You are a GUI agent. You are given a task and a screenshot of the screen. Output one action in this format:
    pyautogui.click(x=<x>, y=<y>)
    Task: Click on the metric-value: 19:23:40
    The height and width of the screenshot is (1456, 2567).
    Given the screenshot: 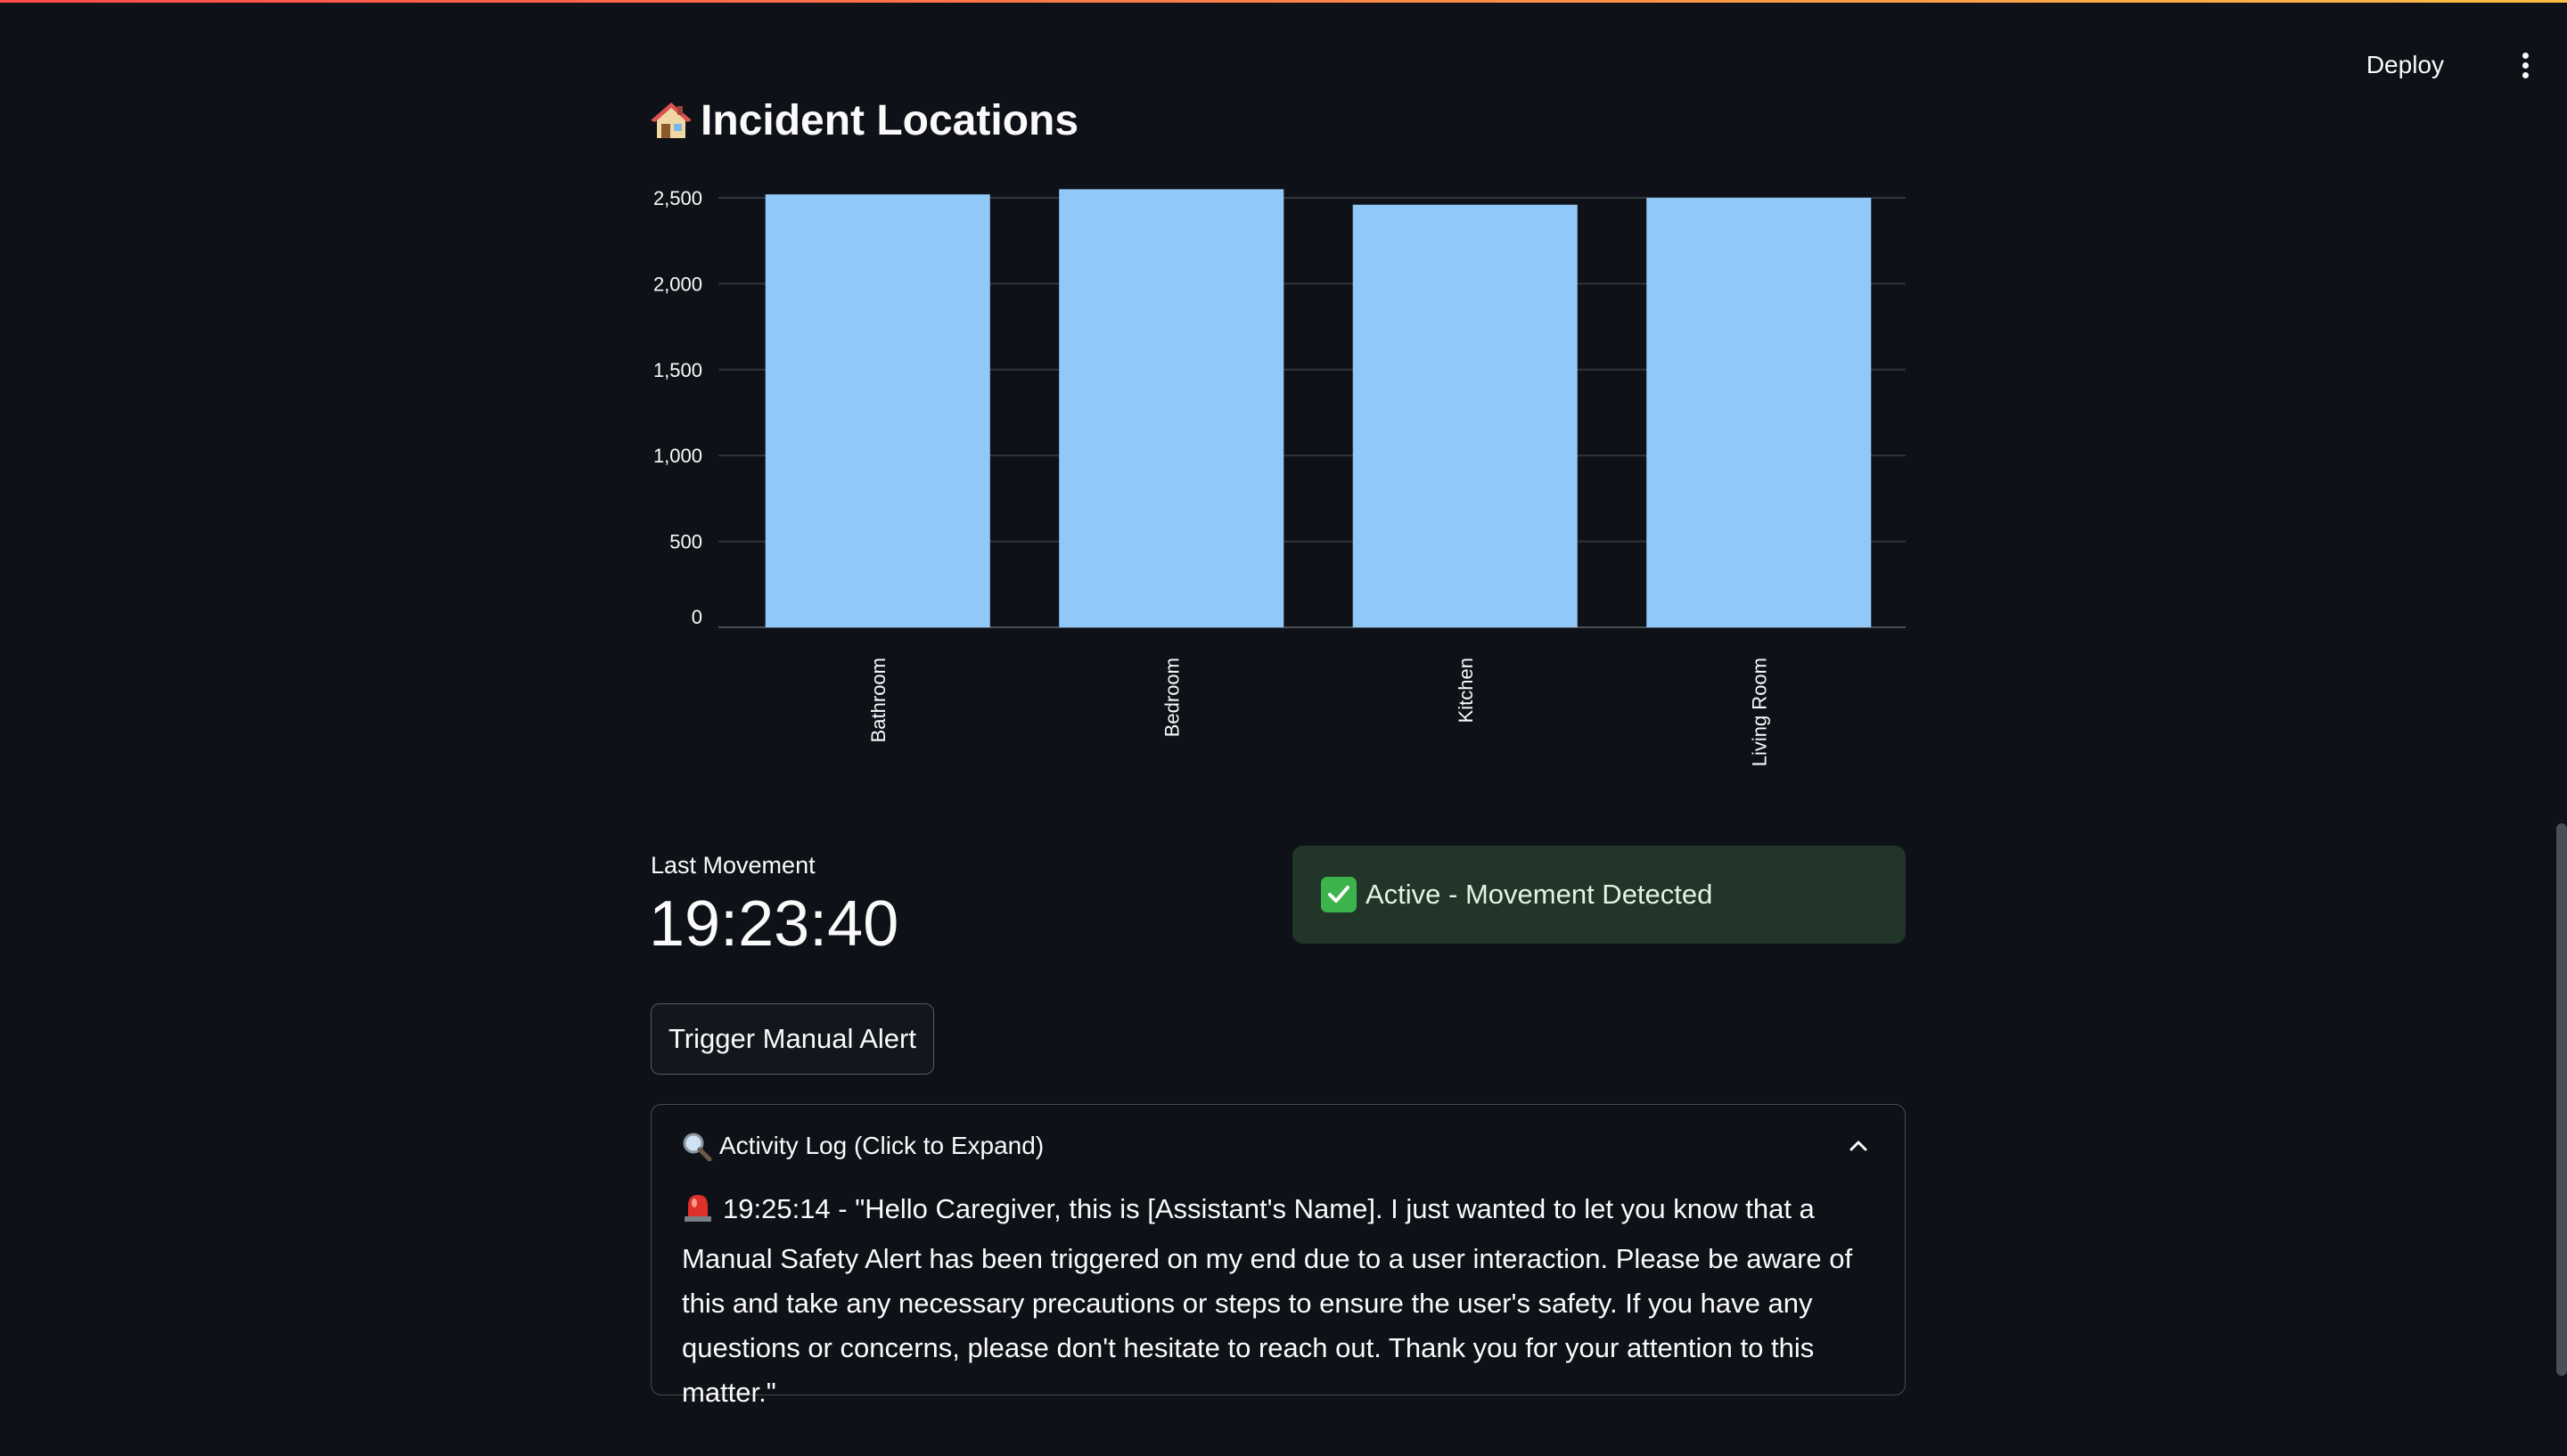 What is the action you would take?
    pyautogui.click(x=774, y=924)
    